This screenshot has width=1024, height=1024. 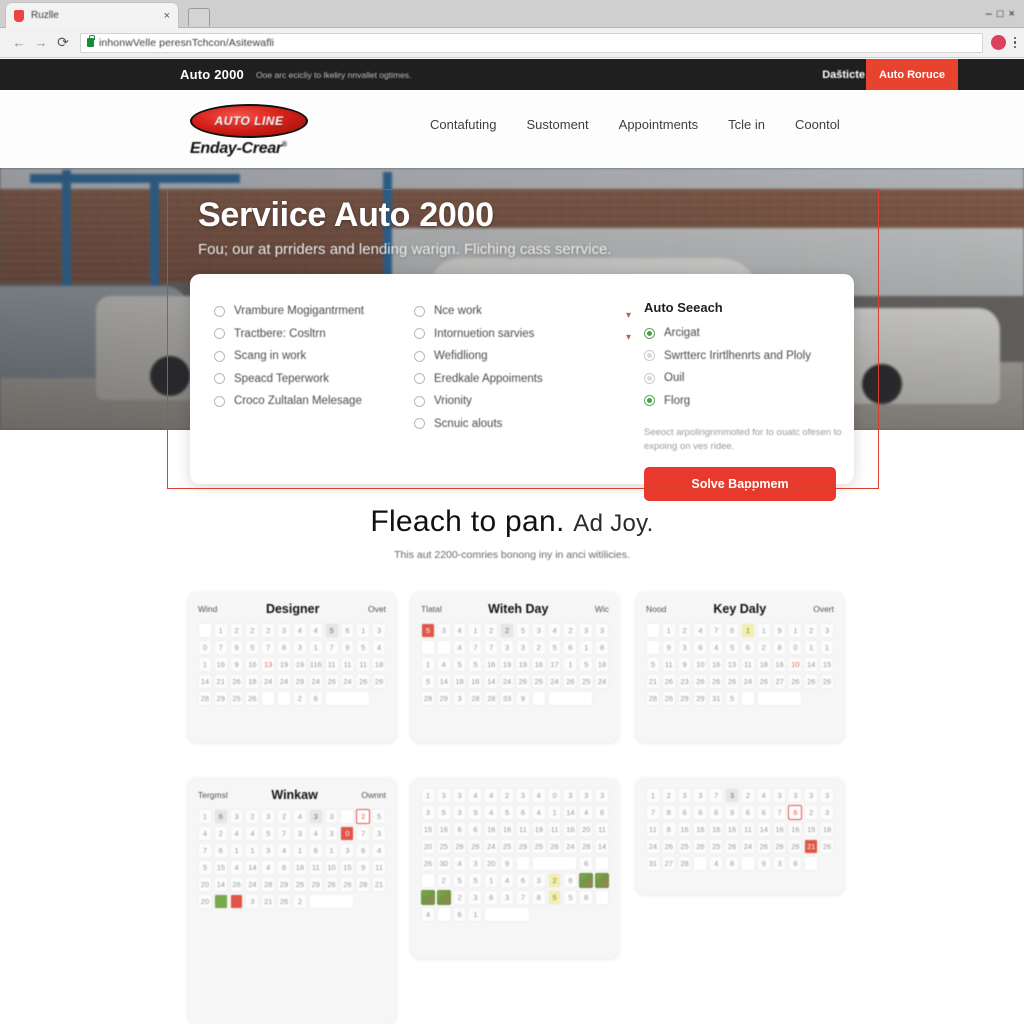 I want to click on calendar-day-cell: 23, so click(x=684, y=681).